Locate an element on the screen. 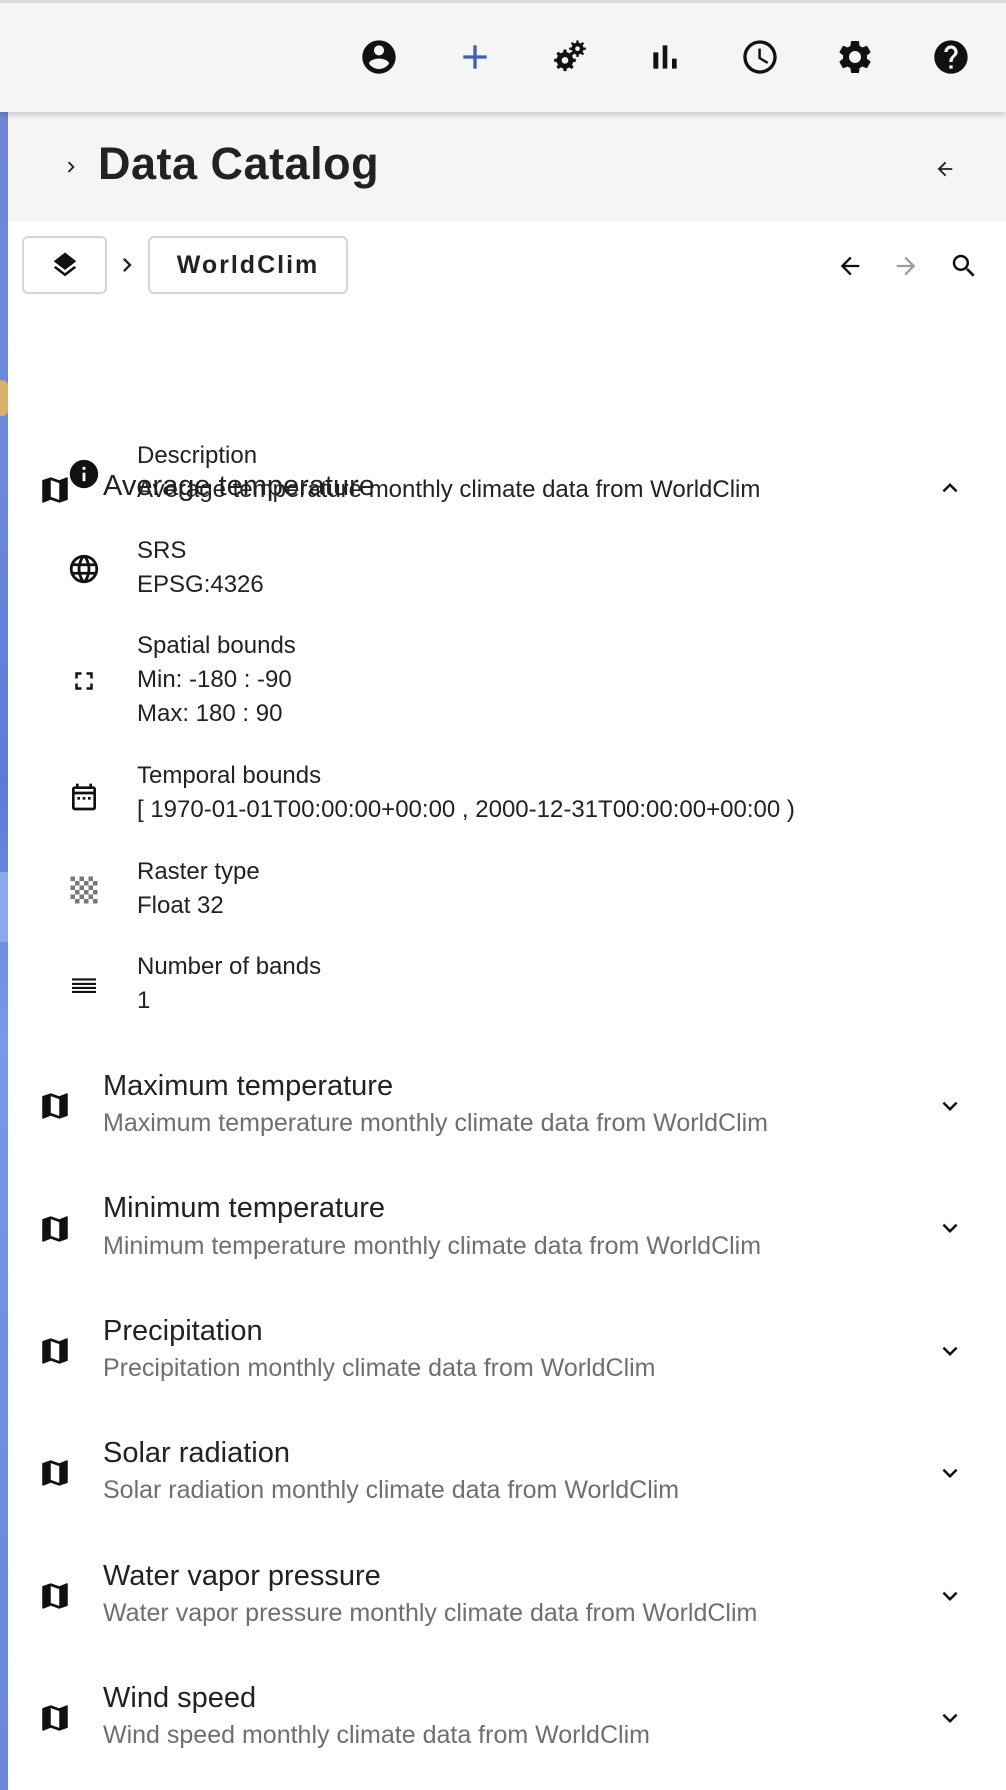 This screenshot has width=1006, height=1790. property-label-srs: SRS is located at coordinates (162, 550).